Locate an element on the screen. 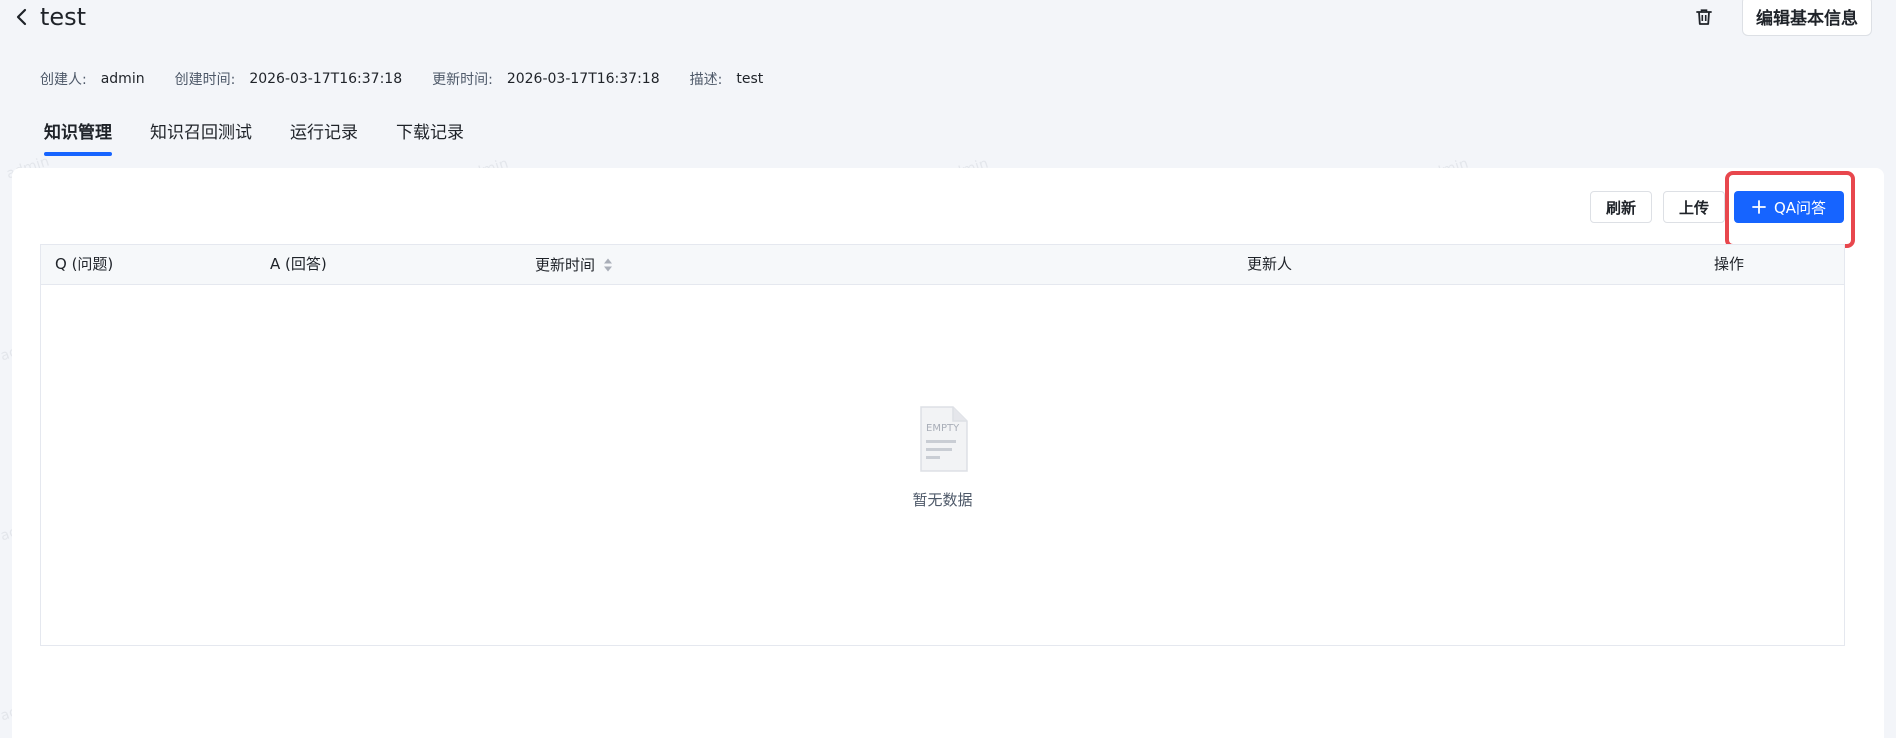  empty-state: EMPTY 暂无数据 is located at coordinates (942, 457).